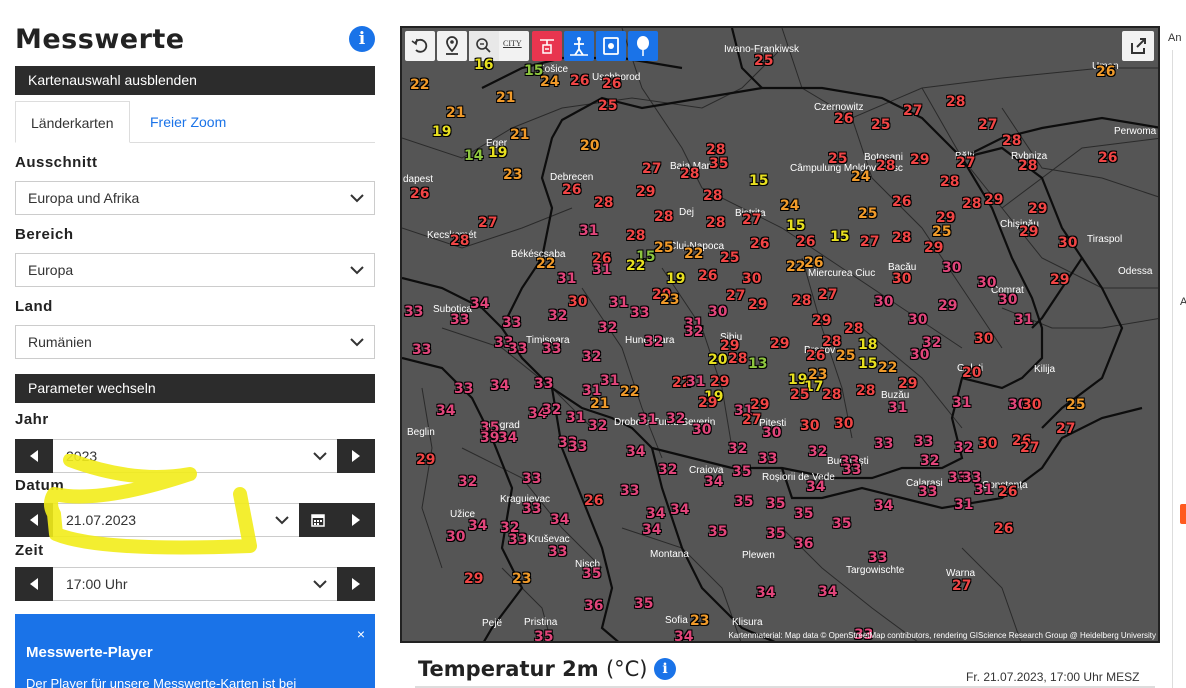 The image size is (1186, 688). What do you see at coordinates (356, 584) in the screenshot?
I see `zeit-next-button` at bounding box center [356, 584].